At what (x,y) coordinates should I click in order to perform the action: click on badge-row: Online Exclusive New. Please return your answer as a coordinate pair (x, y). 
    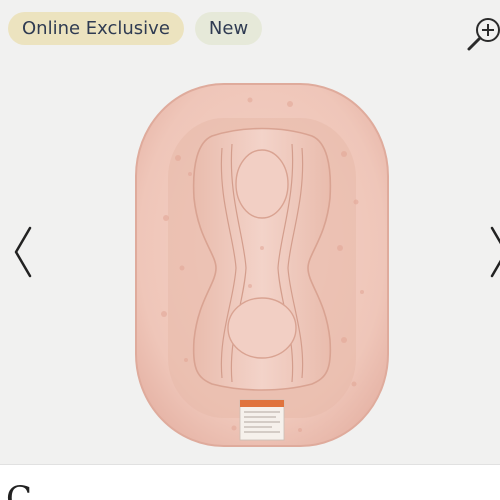
    Looking at the image, I should click on (135, 28).